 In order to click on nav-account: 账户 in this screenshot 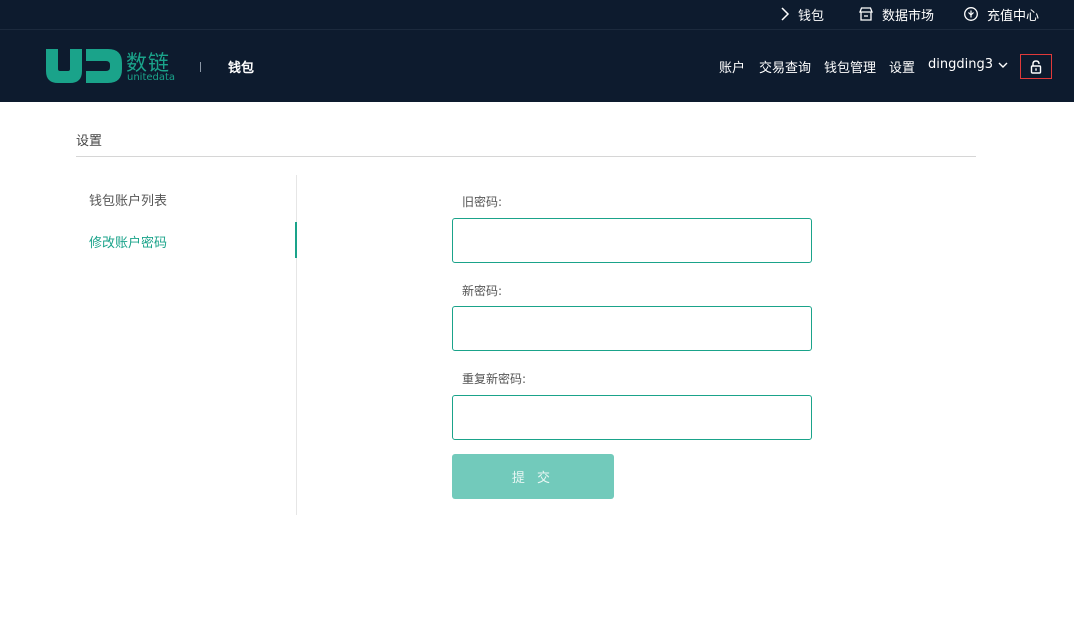, I will do `click(732, 66)`.